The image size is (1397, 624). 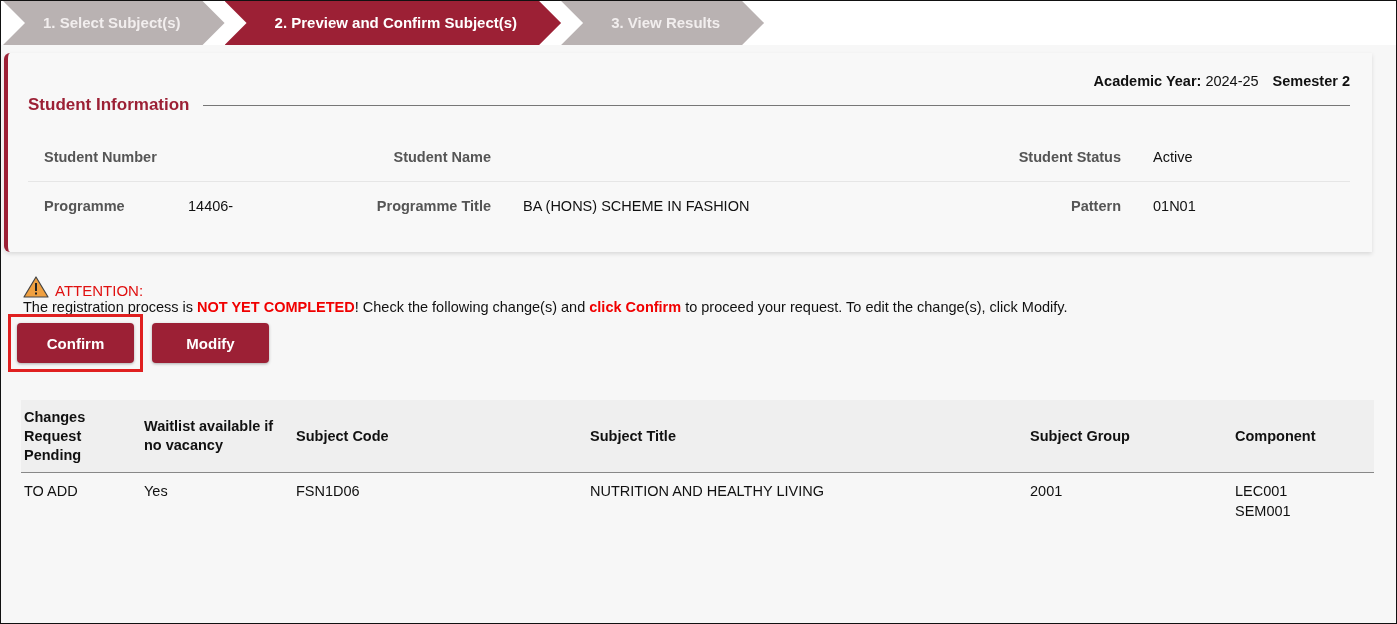 I want to click on column-header: Waitlist available if no vacancy, so click(x=209, y=436).